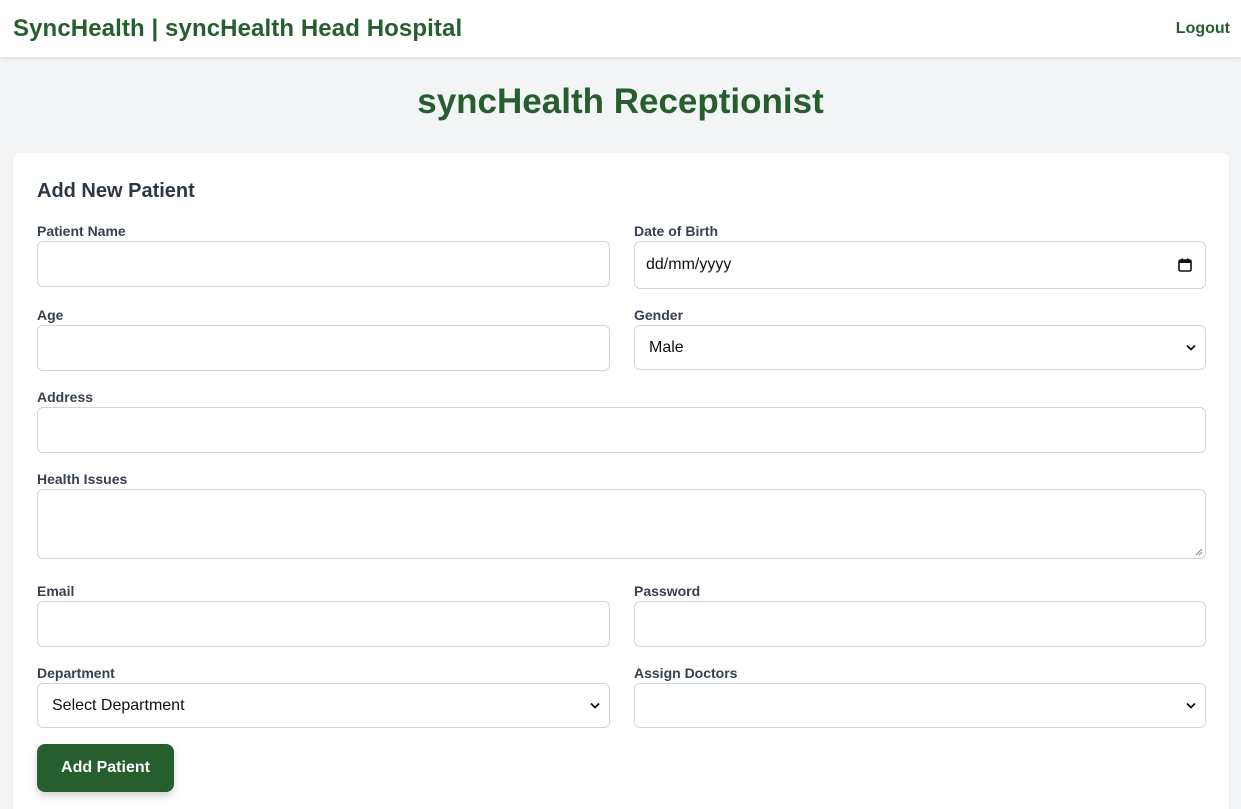 The width and height of the screenshot is (1241, 809). What do you see at coordinates (920, 624) in the screenshot?
I see `password-input` at bounding box center [920, 624].